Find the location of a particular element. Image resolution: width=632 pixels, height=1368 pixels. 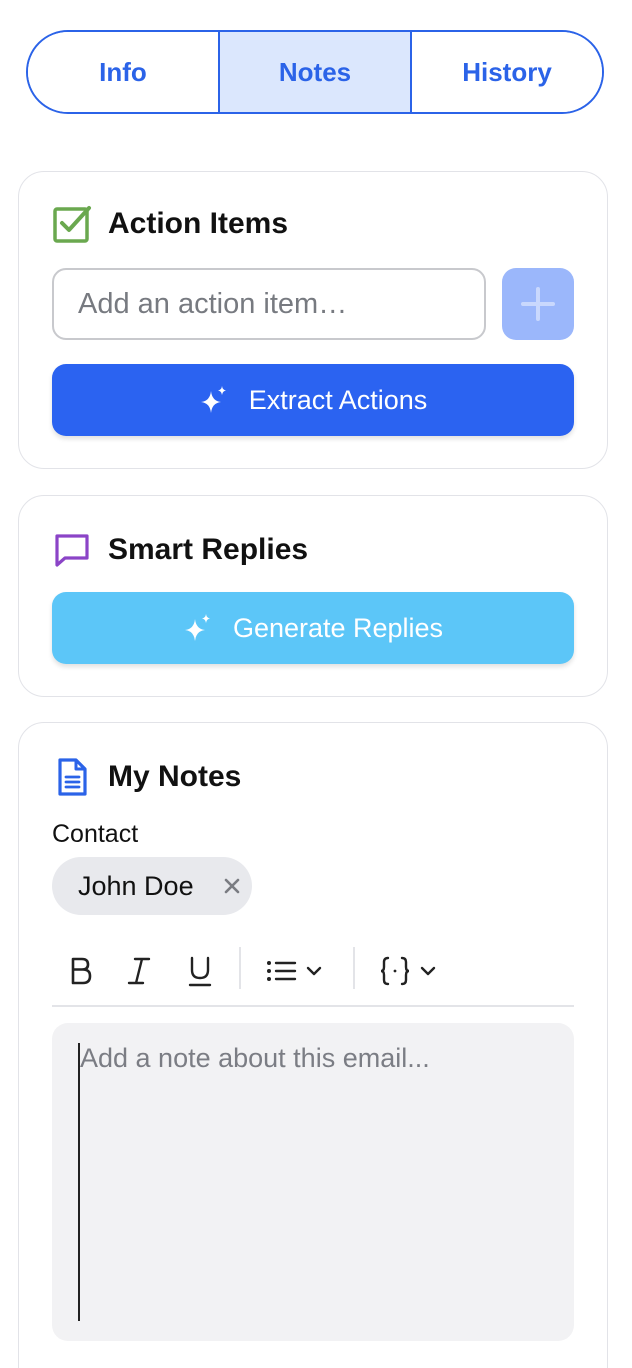

contact-label: Contact is located at coordinates (95, 834).